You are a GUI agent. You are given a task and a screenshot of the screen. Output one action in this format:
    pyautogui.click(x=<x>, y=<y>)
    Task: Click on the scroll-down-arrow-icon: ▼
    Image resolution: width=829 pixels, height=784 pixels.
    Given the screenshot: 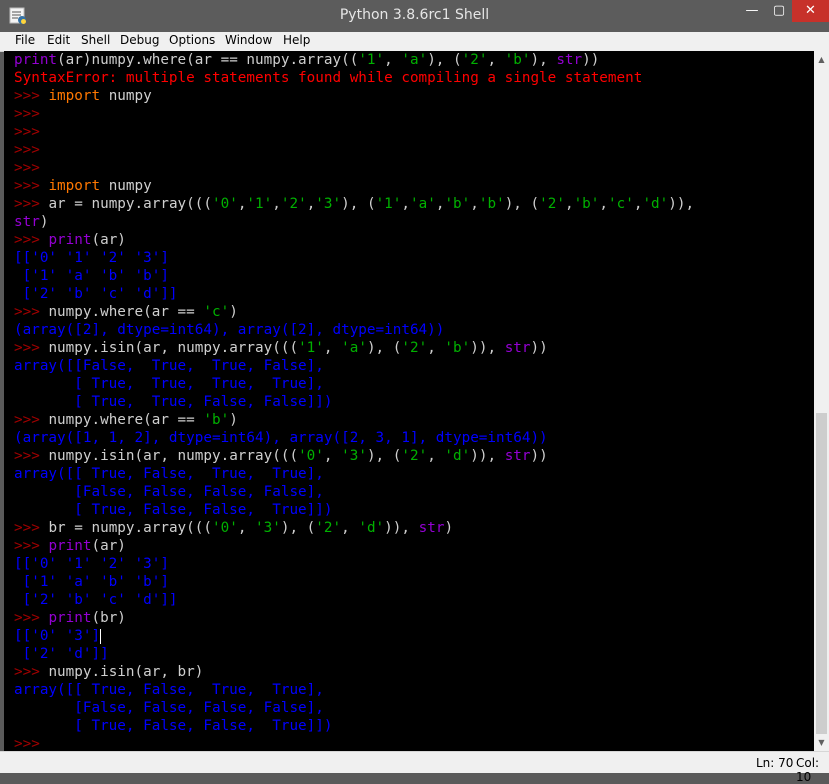 What is the action you would take?
    pyautogui.click(x=821, y=742)
    